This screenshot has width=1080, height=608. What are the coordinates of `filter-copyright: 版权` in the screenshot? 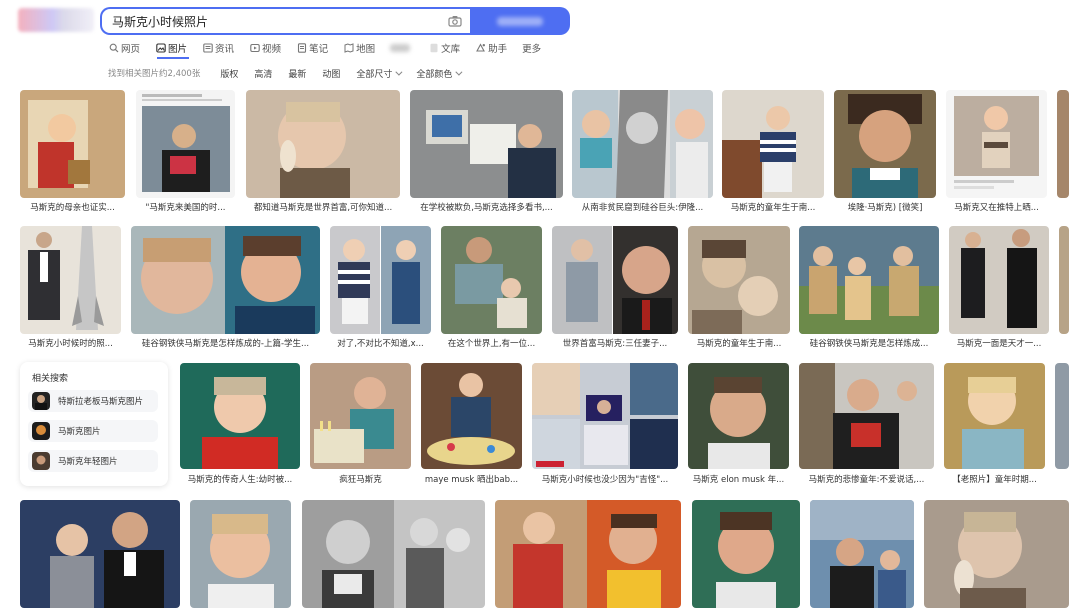 It's located at (229, 73).